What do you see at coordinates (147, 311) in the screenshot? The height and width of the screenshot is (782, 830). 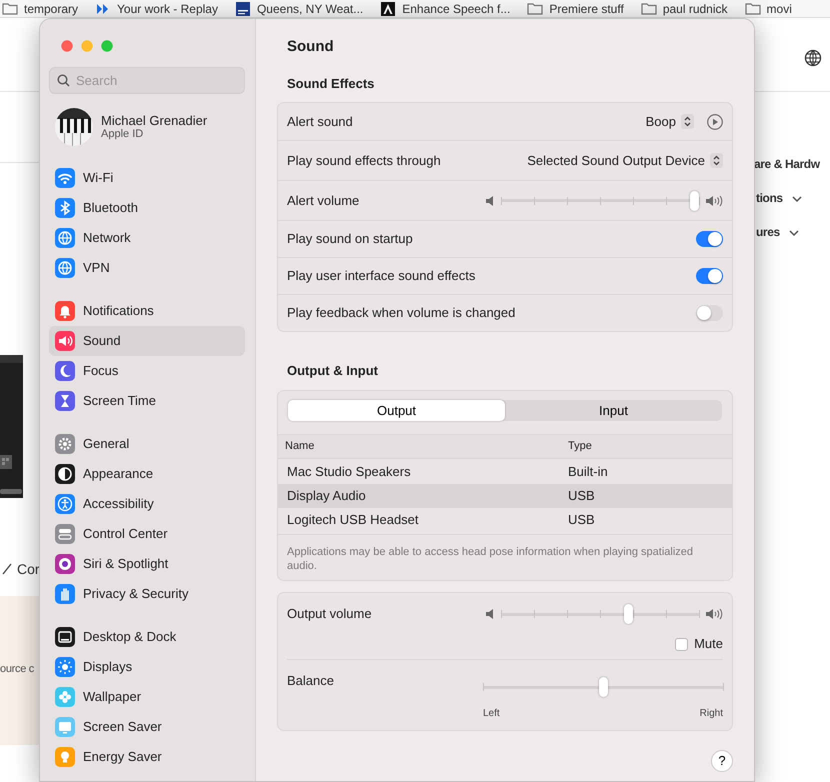 I see `sidebar-item: Notifications` at bounding box center [147, 311].